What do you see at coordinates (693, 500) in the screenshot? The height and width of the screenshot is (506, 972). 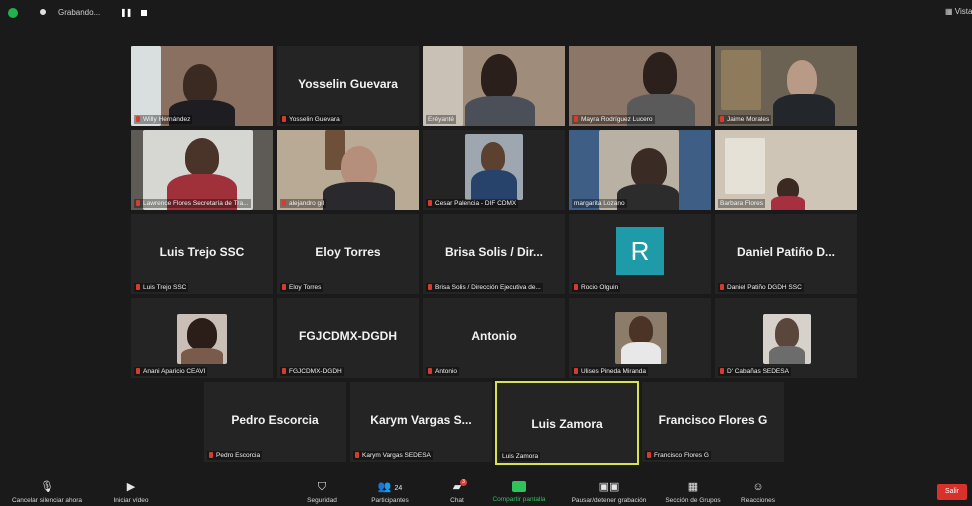 I see `rooms-label: Sección de Grupos` at bounding box center [693, 500].